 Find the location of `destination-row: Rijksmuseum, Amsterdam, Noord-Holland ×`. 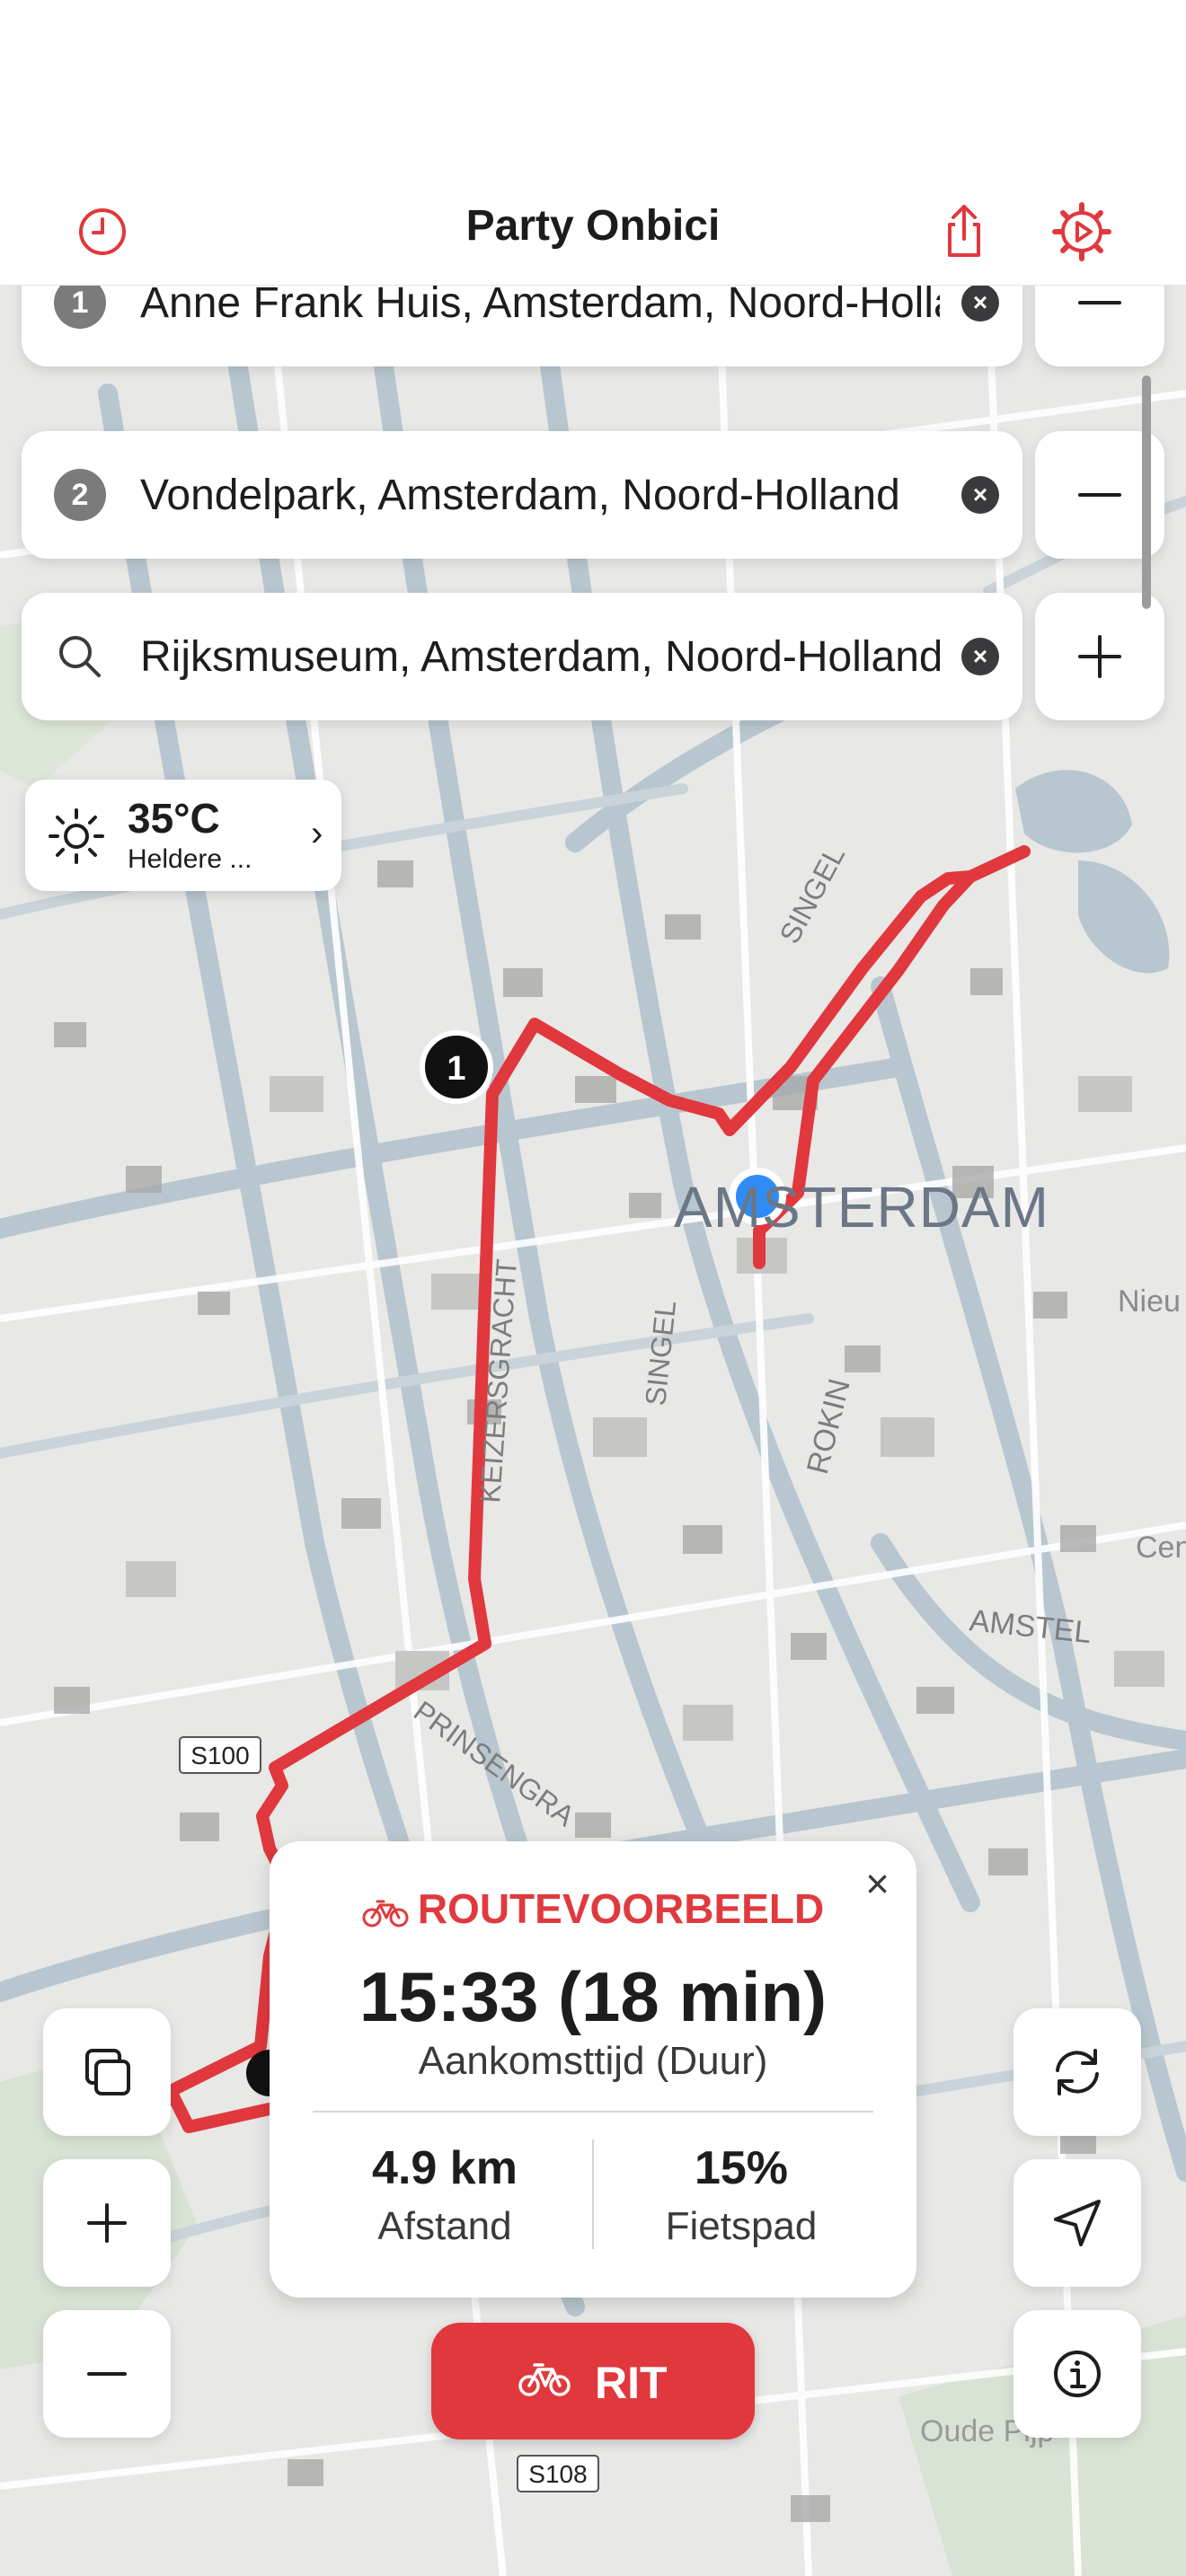

destination-row: Rijksmuseum, Amsterdam, Noord-Holland × is located at coordinates (522, 656).